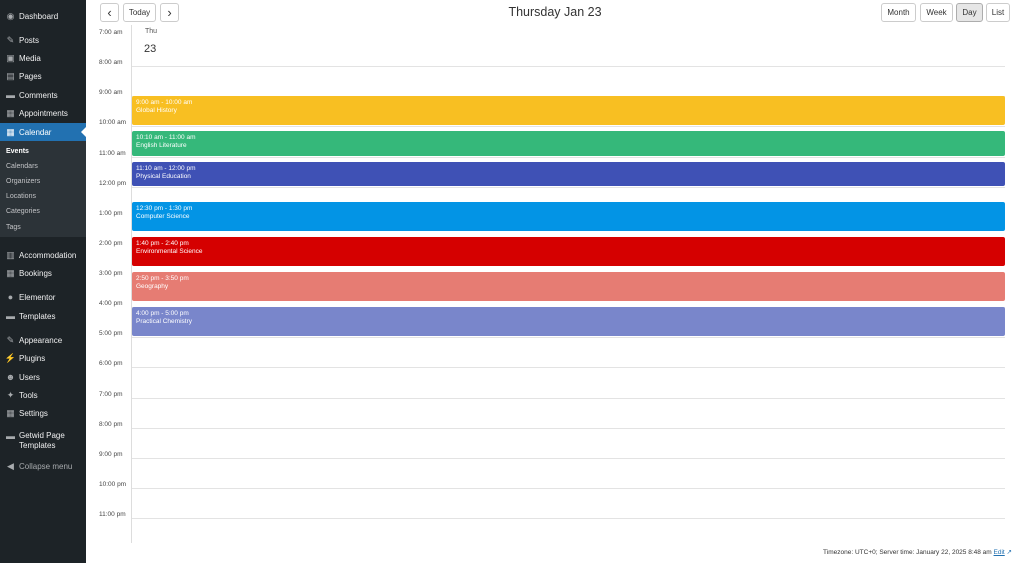  What do you see at coordinates (156, 111) in the screenshot?
I see `event-title: Global History` at bounding box center [156, 111].